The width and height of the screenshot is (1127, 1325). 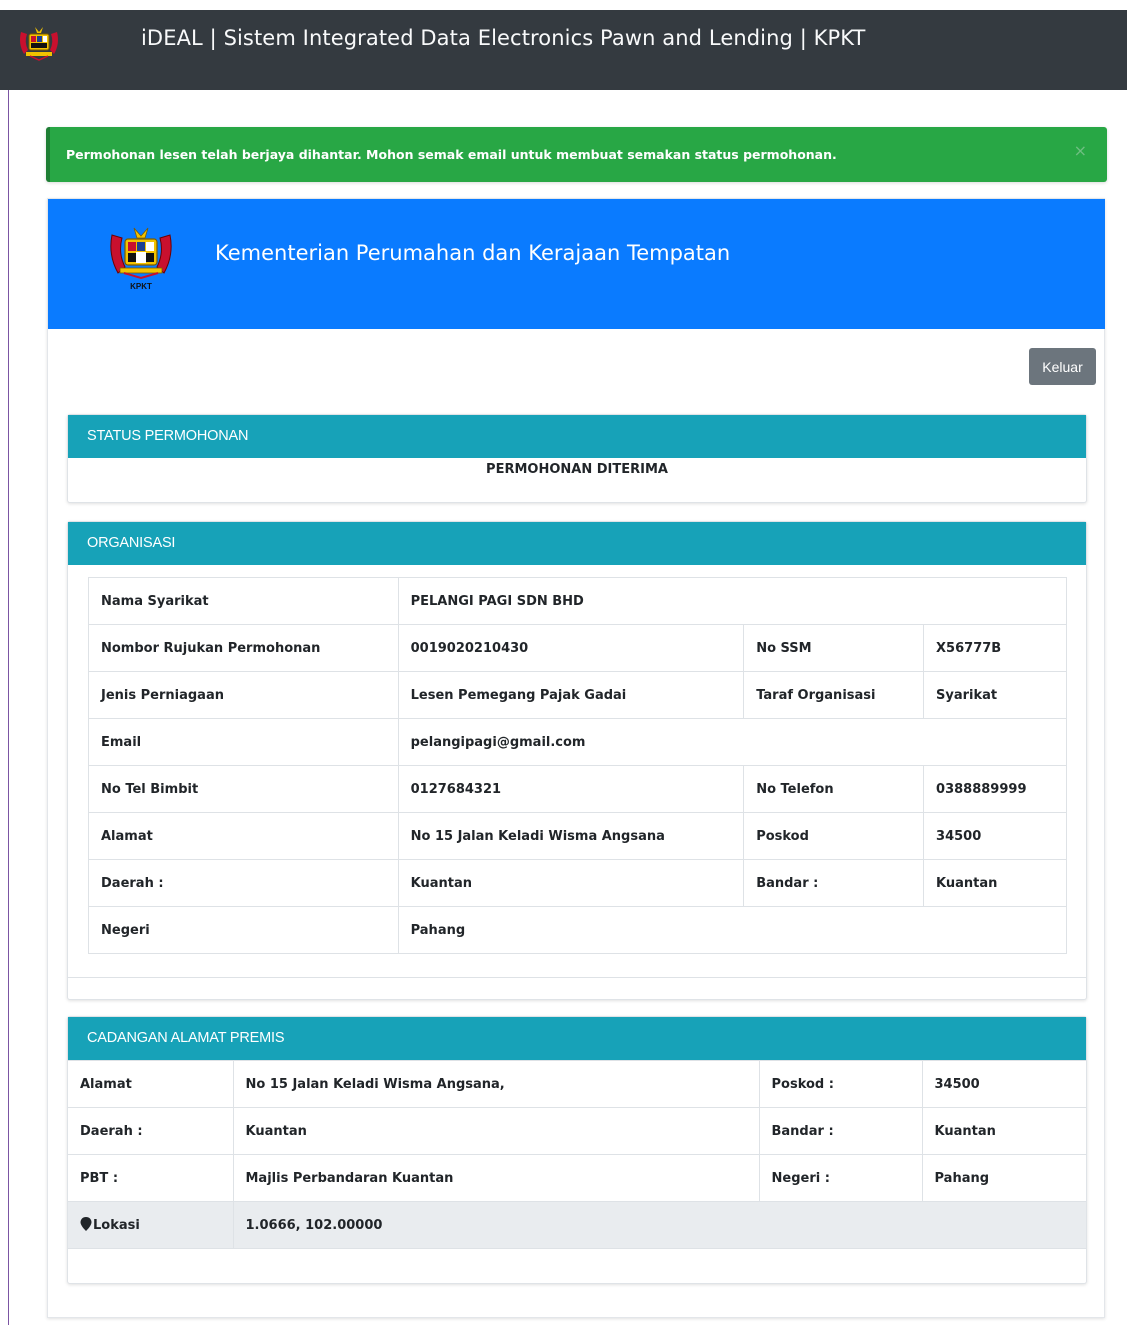 What do you see at coordinates (577, 543) in the screenshot?
I see `organisasi-header: ORGANISASI` at bounding box center [577, 543].